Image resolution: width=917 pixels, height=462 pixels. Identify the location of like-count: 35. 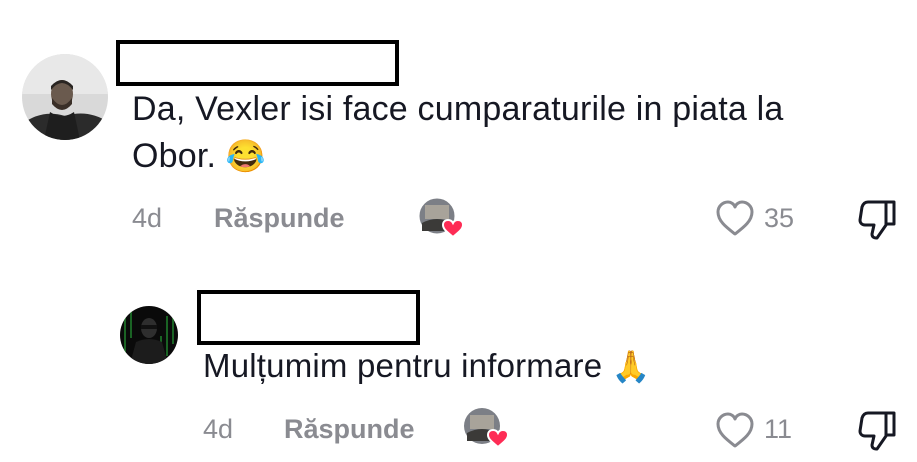
(779, 218).